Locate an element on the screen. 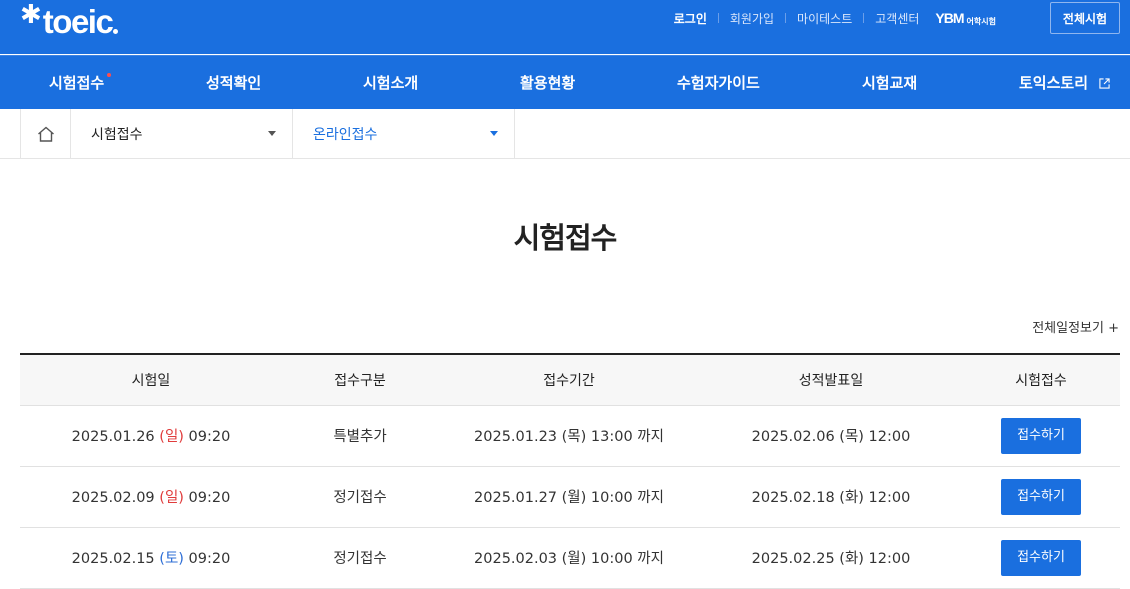 The height and width of the screenshot is (589, 1130). header-result-date: 성적발표일 is located at coordinates (831, 380).